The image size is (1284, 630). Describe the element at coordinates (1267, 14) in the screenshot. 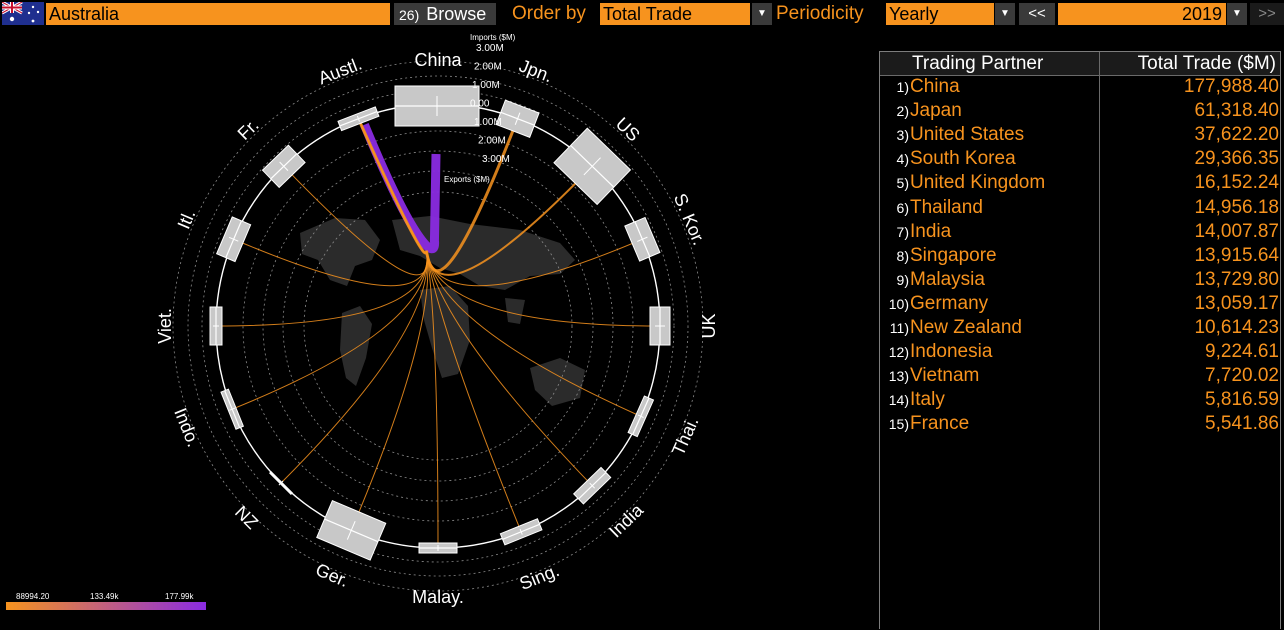

I see `next-year-button: >>` at that location.